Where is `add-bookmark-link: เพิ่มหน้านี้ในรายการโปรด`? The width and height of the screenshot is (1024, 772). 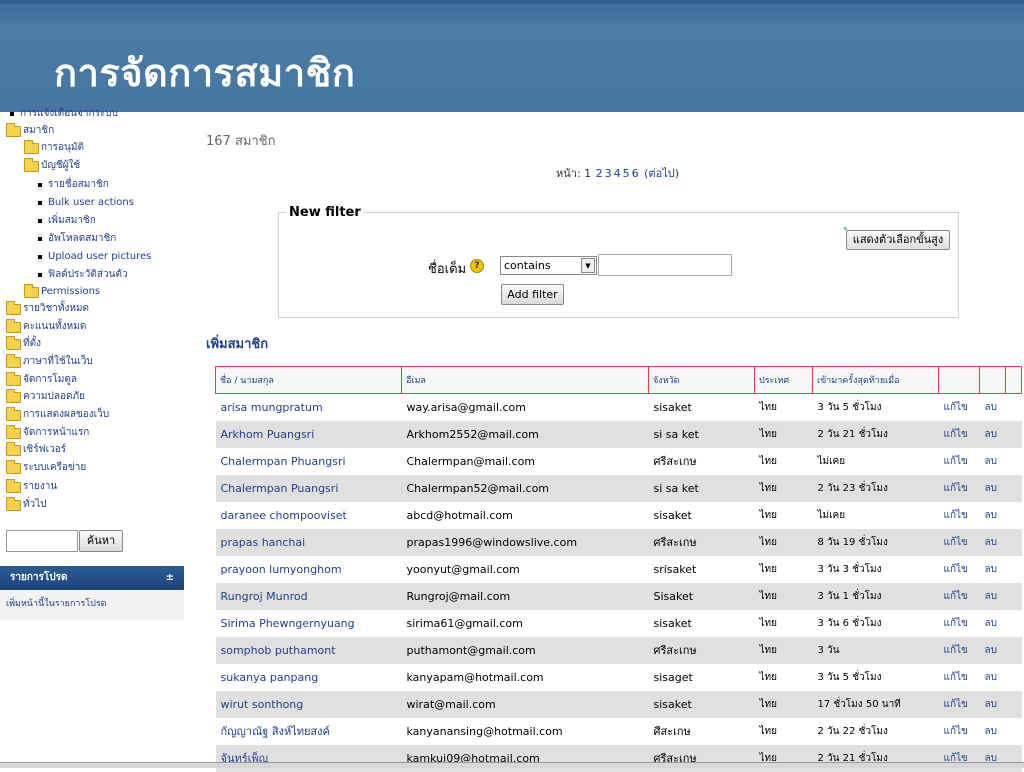 add-bookmark-link: เพิ่มหน้านี้ในรายการโปรด is located at coordinates (56, 604).